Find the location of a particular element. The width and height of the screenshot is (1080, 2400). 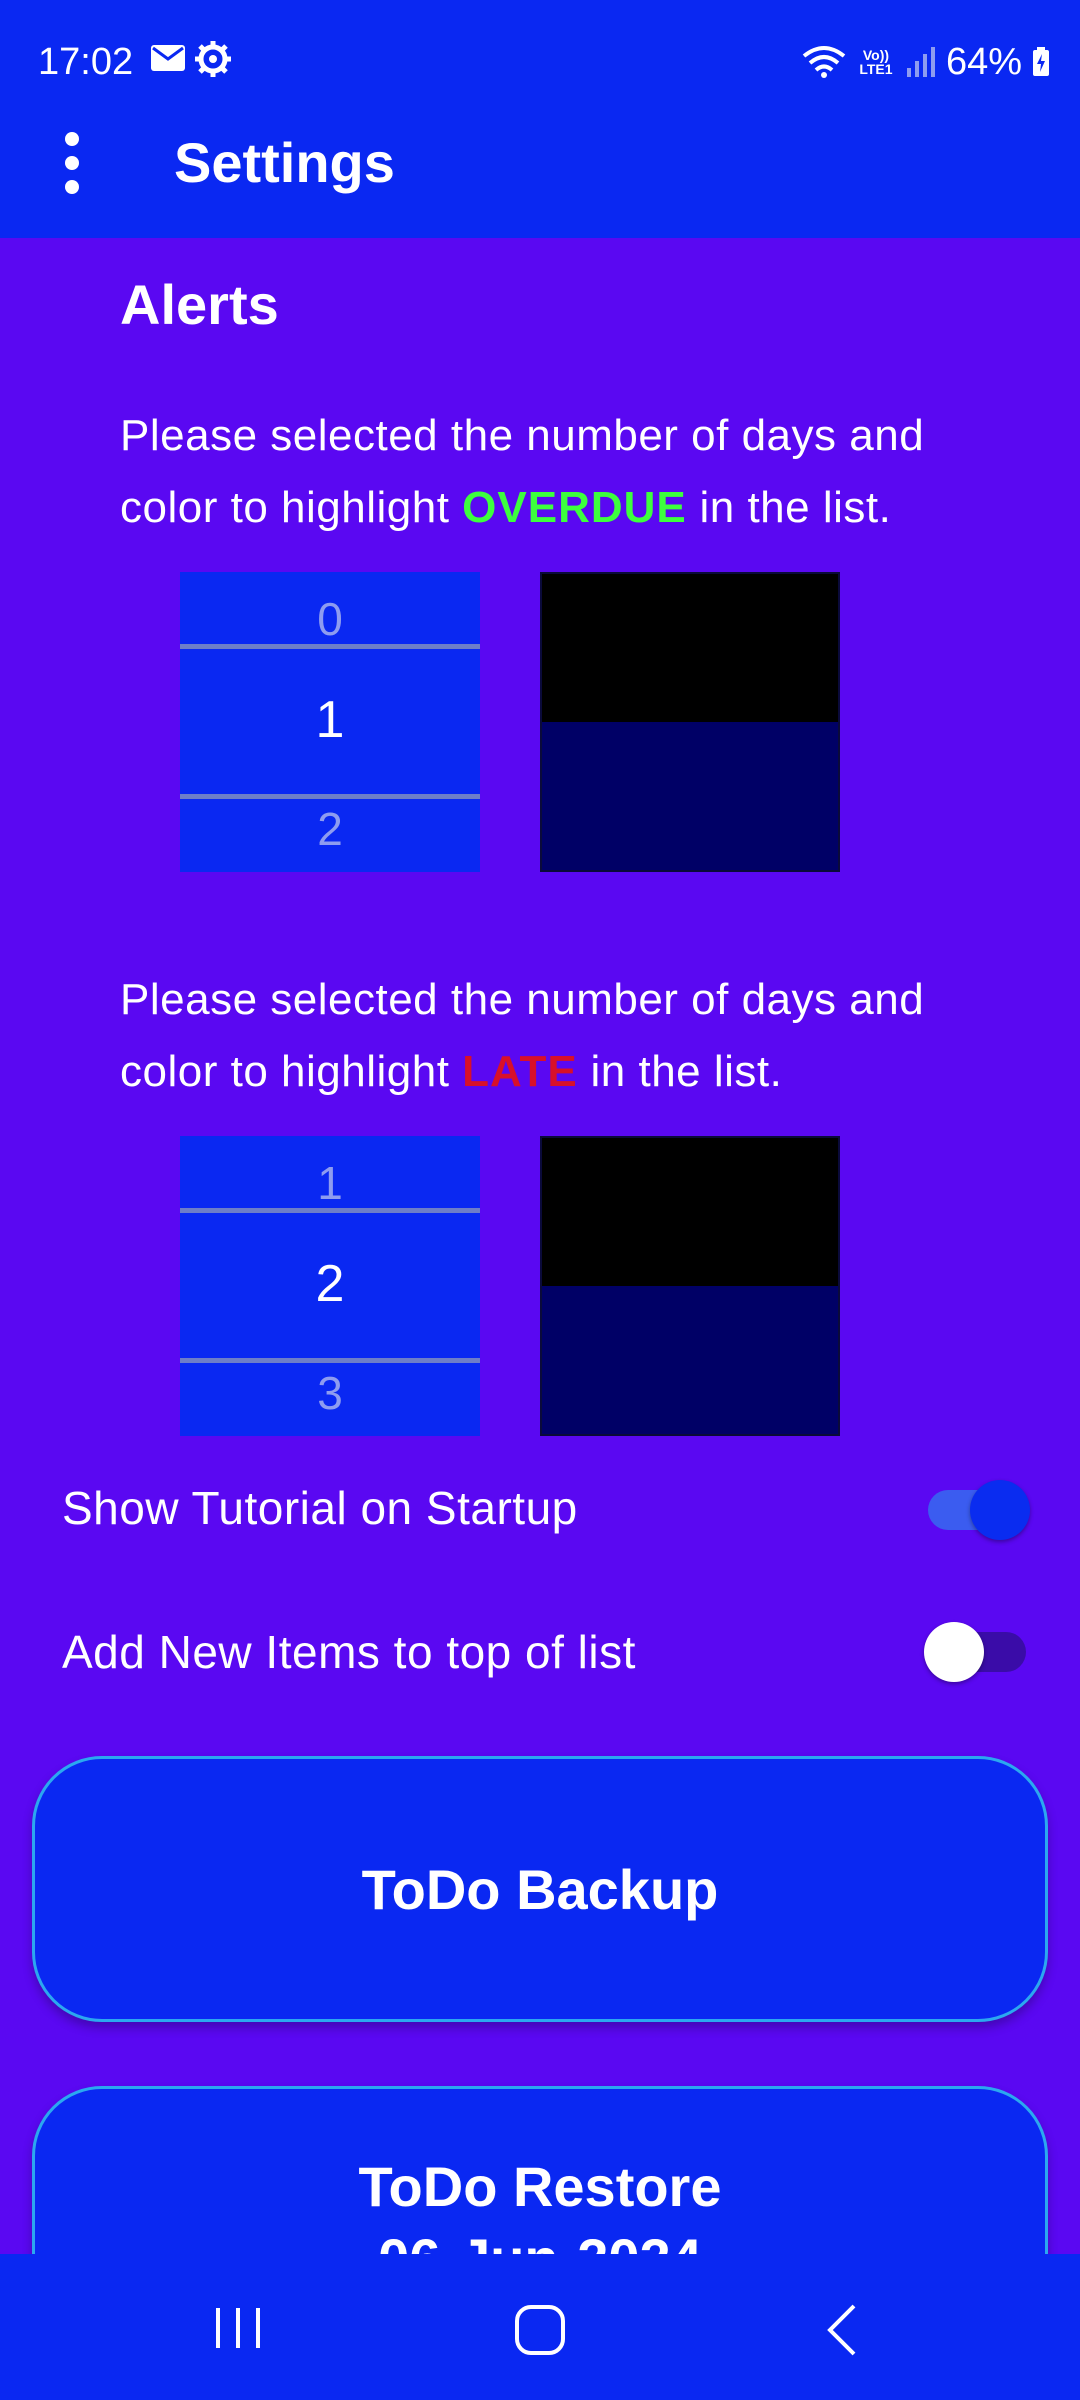

overdue-keyword: OVERDUE is located at coordinates (574, 507).